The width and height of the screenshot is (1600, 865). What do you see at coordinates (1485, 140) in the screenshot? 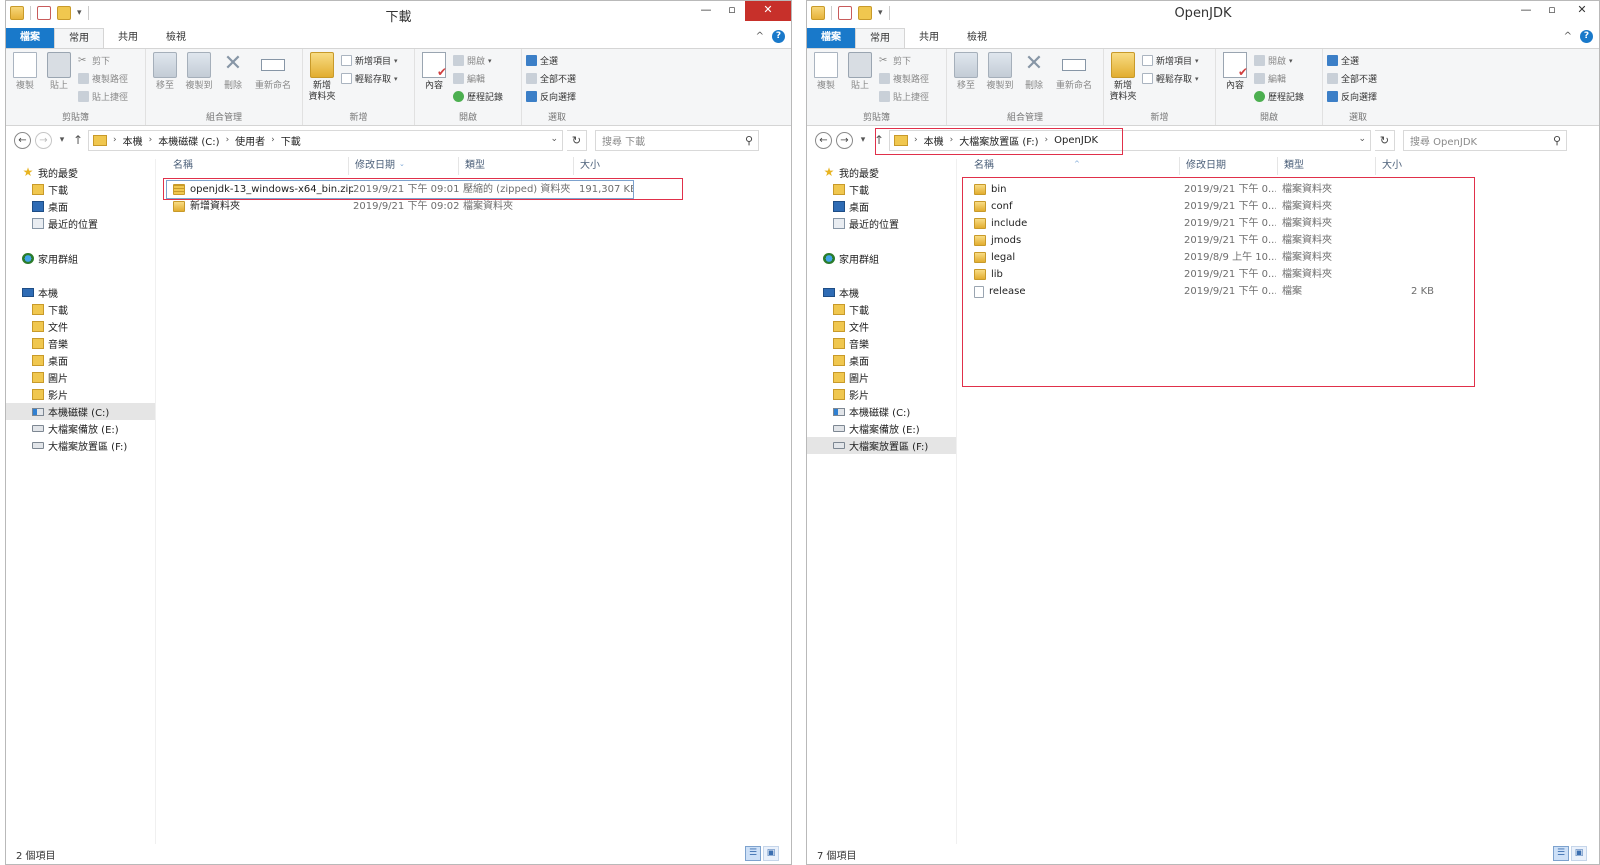
I see `search-input: 搜尋 OpenJDK ⚲` at bounding box center [1485, 140].